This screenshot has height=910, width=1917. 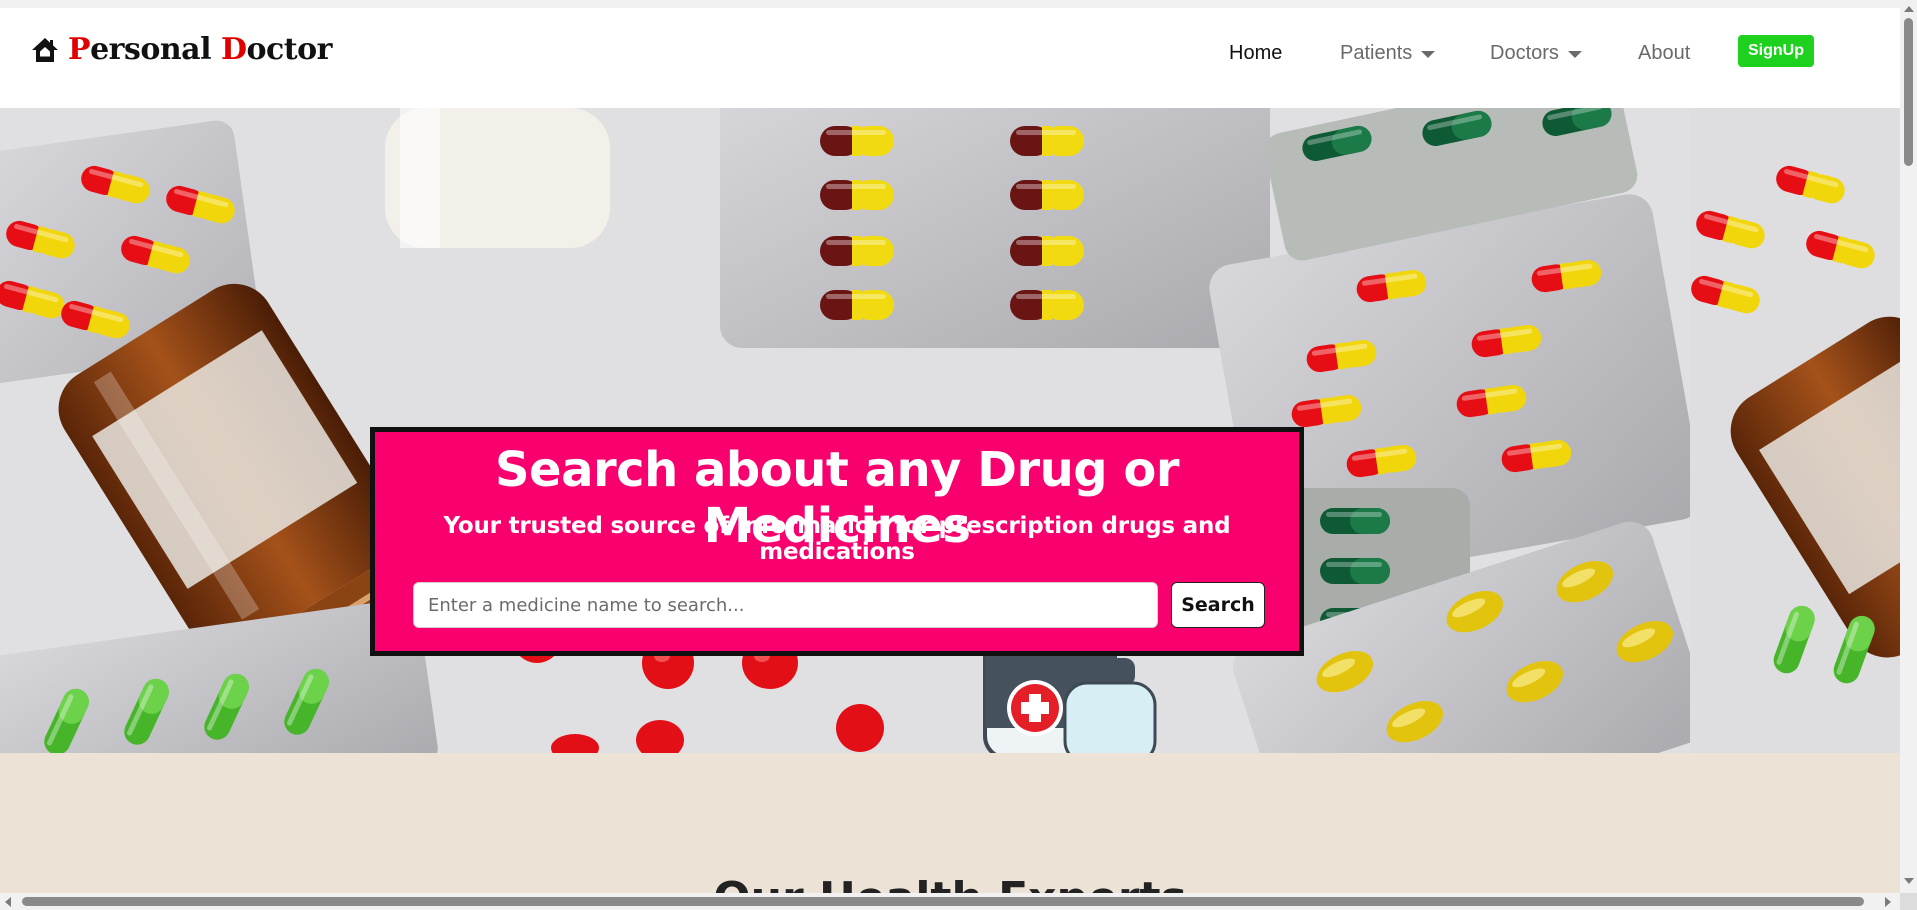 What do you see at coordinates (950, 883) in the screenshot?
I see `section-heading: Our Health Experts` at bounding box center [950, 883].